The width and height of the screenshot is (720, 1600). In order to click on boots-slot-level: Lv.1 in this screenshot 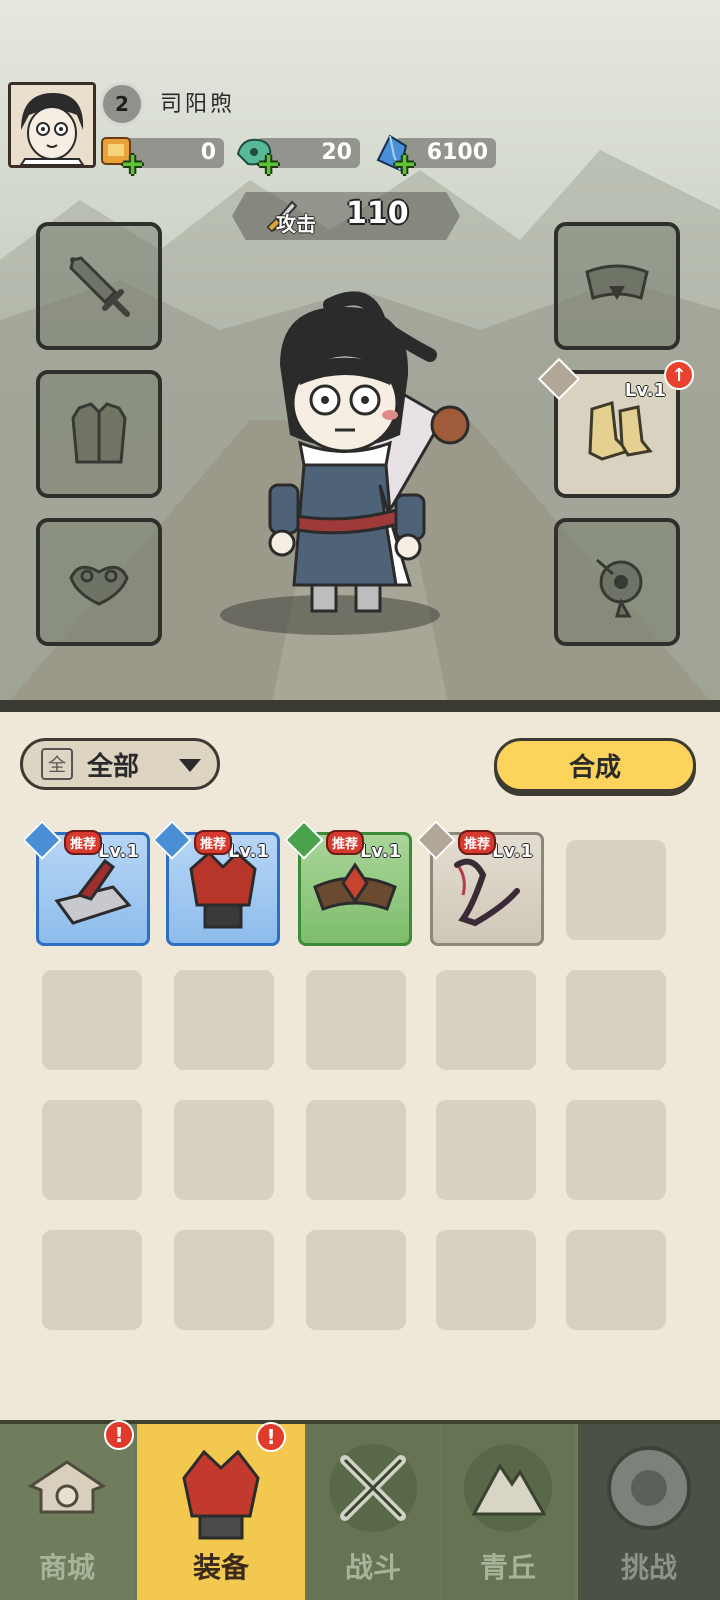, I will do `click(645, 390)`.